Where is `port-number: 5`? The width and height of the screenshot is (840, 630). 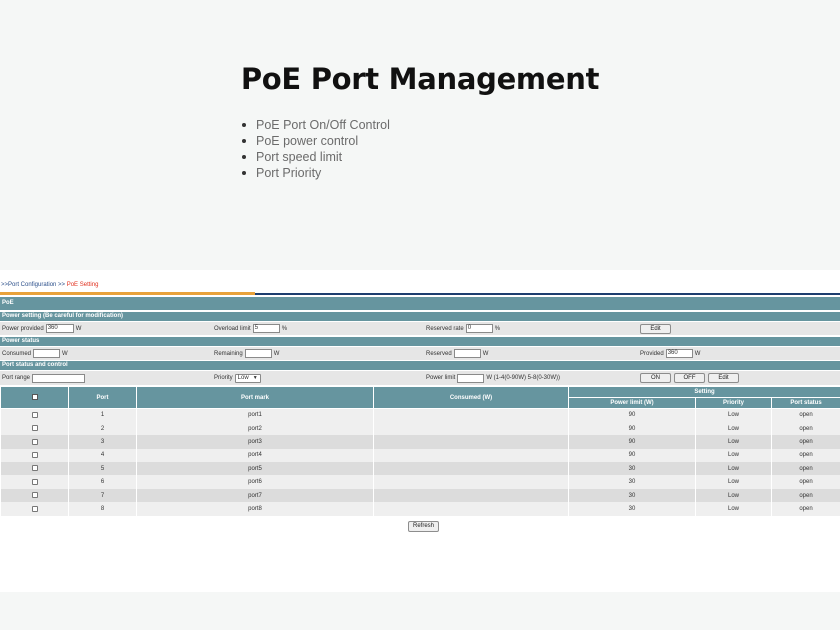 port-number: 5 is located at coordinates (102, 469).